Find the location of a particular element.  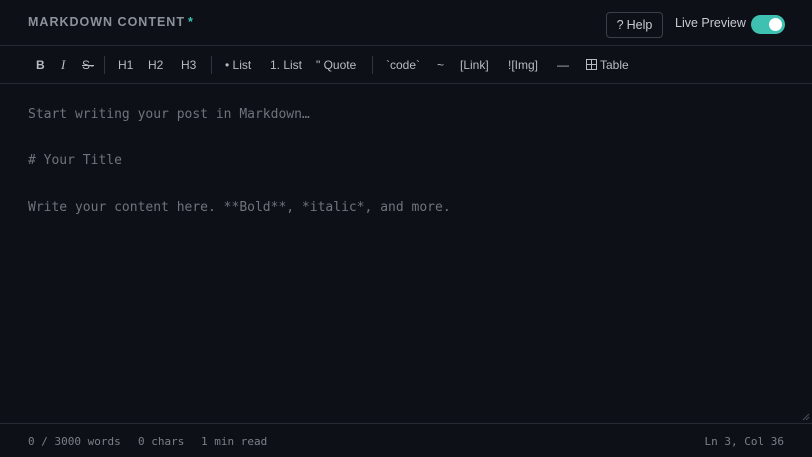

editor-header: MARKDOWN CONTENT * ? Help Live Preview is located at coordinates (406, 23).